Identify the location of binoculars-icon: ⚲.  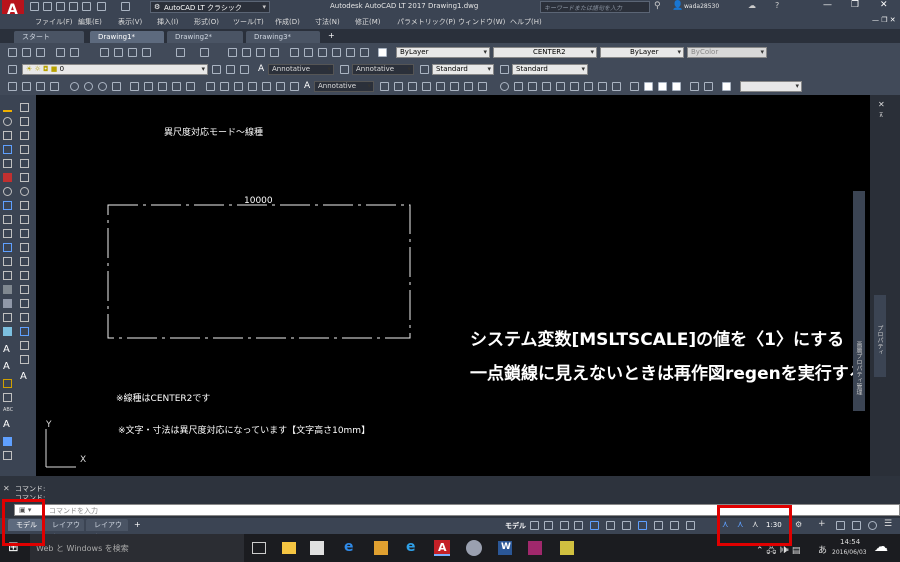
(657, 6).